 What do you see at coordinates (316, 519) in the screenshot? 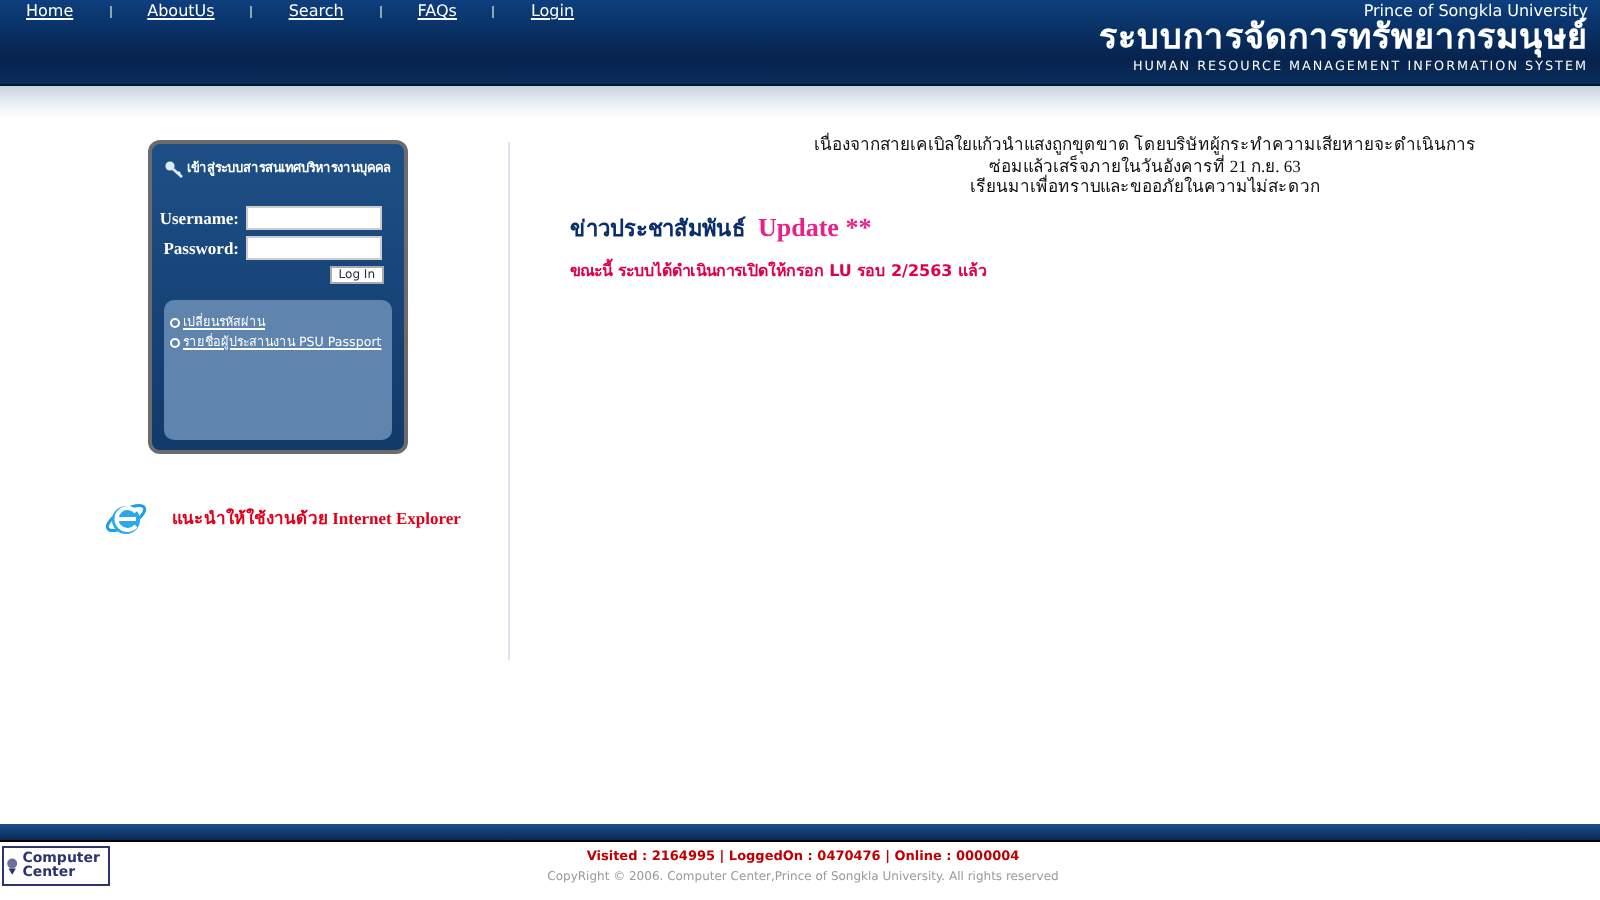
I see `browser-recommendation: แนะนำให้ใช้งานด้วย Internet Explorer` at bounding box center [316, 519].